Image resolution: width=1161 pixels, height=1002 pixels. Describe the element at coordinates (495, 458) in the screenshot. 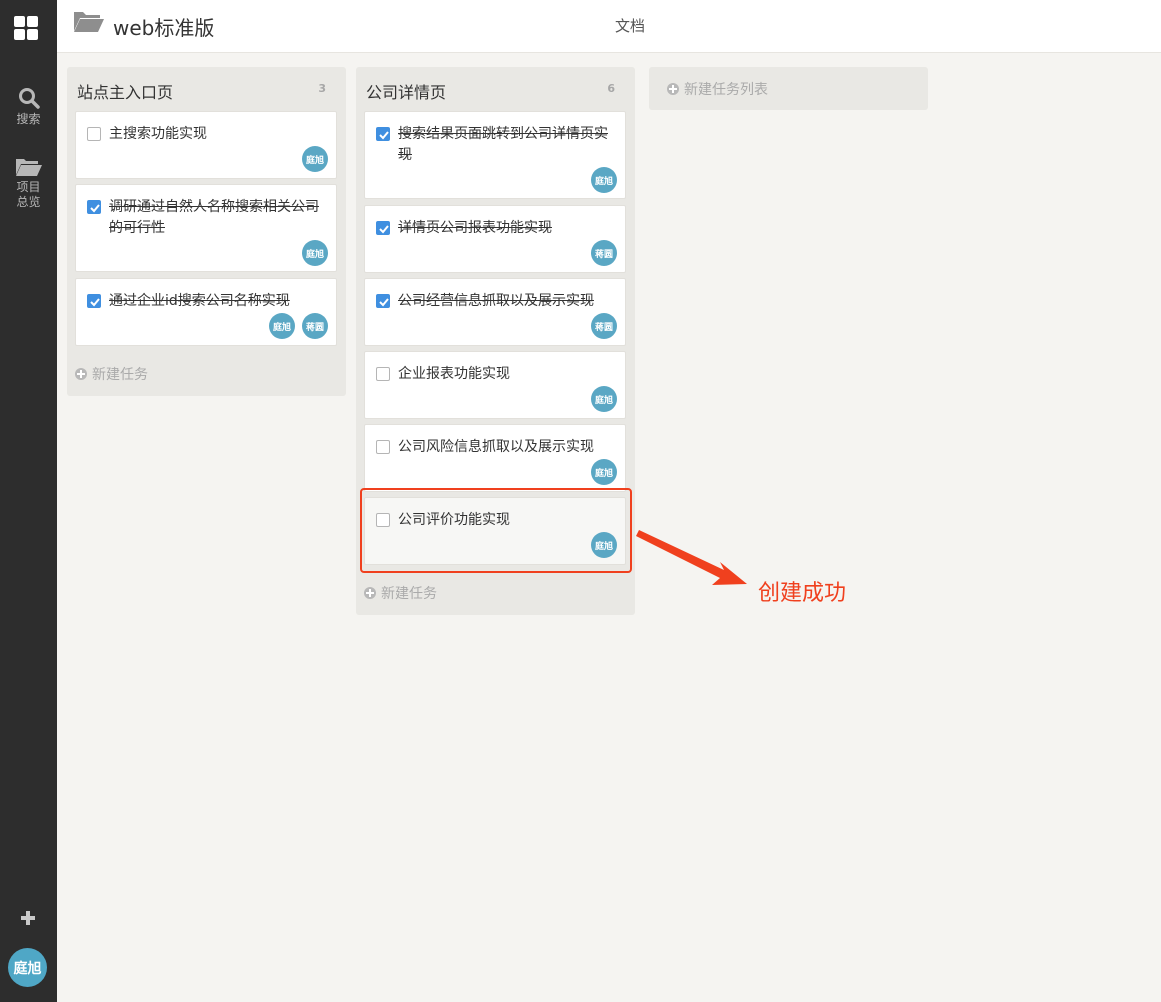

I see `task-card: 公司风险信息抓取以及展示实现 庭旭` at that location.